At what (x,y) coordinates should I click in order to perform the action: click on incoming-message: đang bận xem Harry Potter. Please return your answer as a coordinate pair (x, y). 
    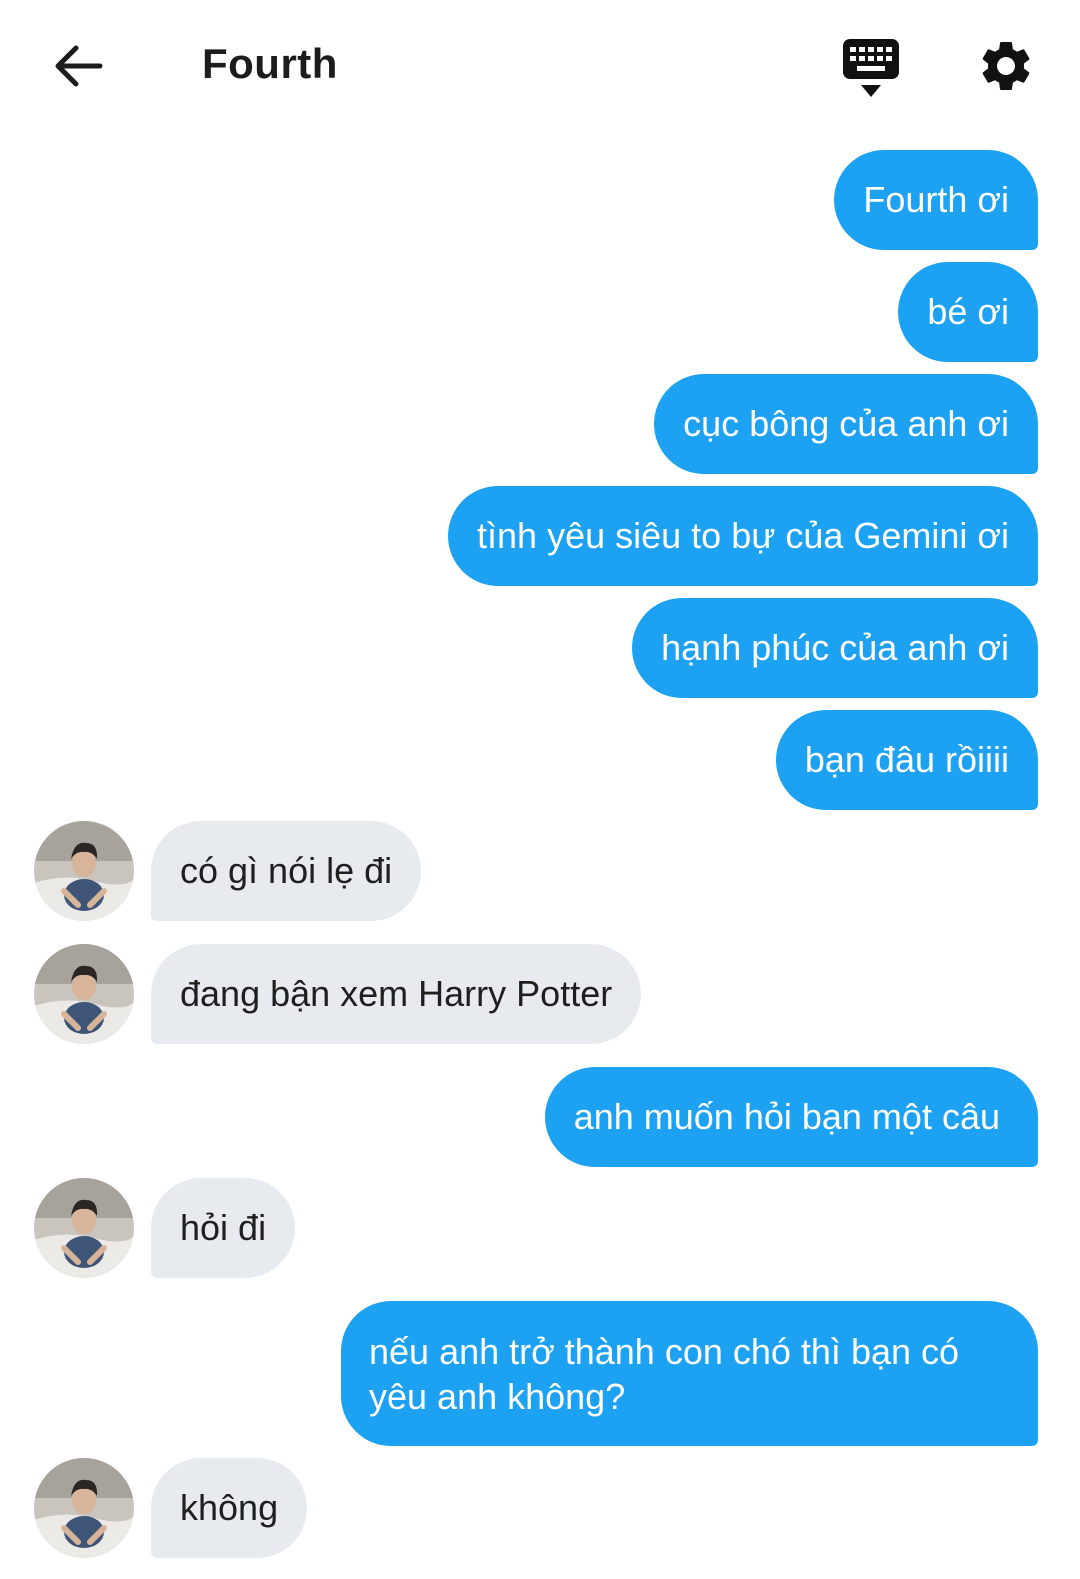
    Looking at the image, I should click on (396, 994).